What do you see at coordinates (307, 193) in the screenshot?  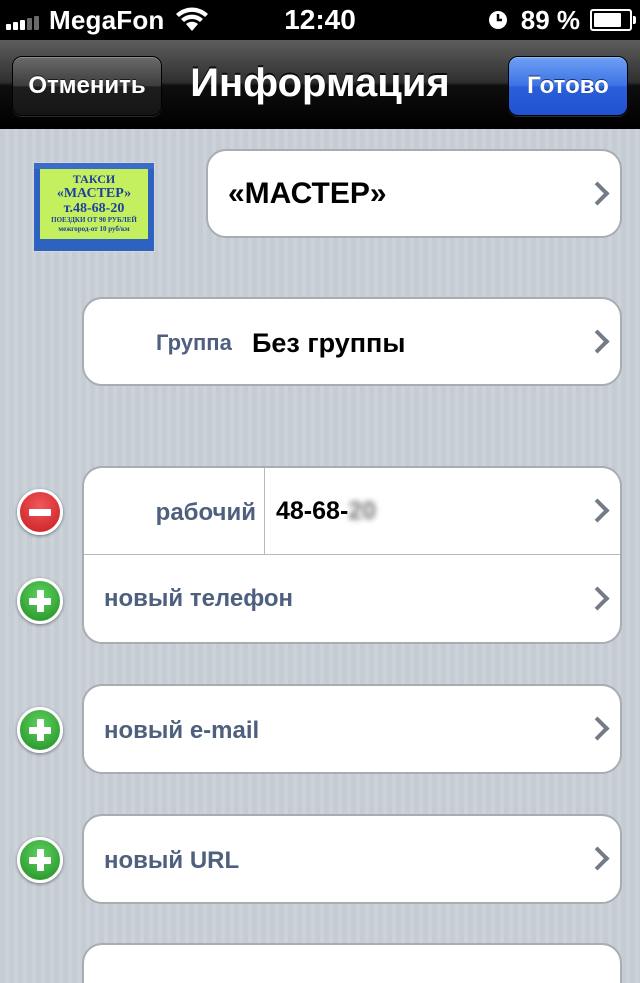 I see `contact-name: «МАСТЕР»` at bounding box center [307, 193].